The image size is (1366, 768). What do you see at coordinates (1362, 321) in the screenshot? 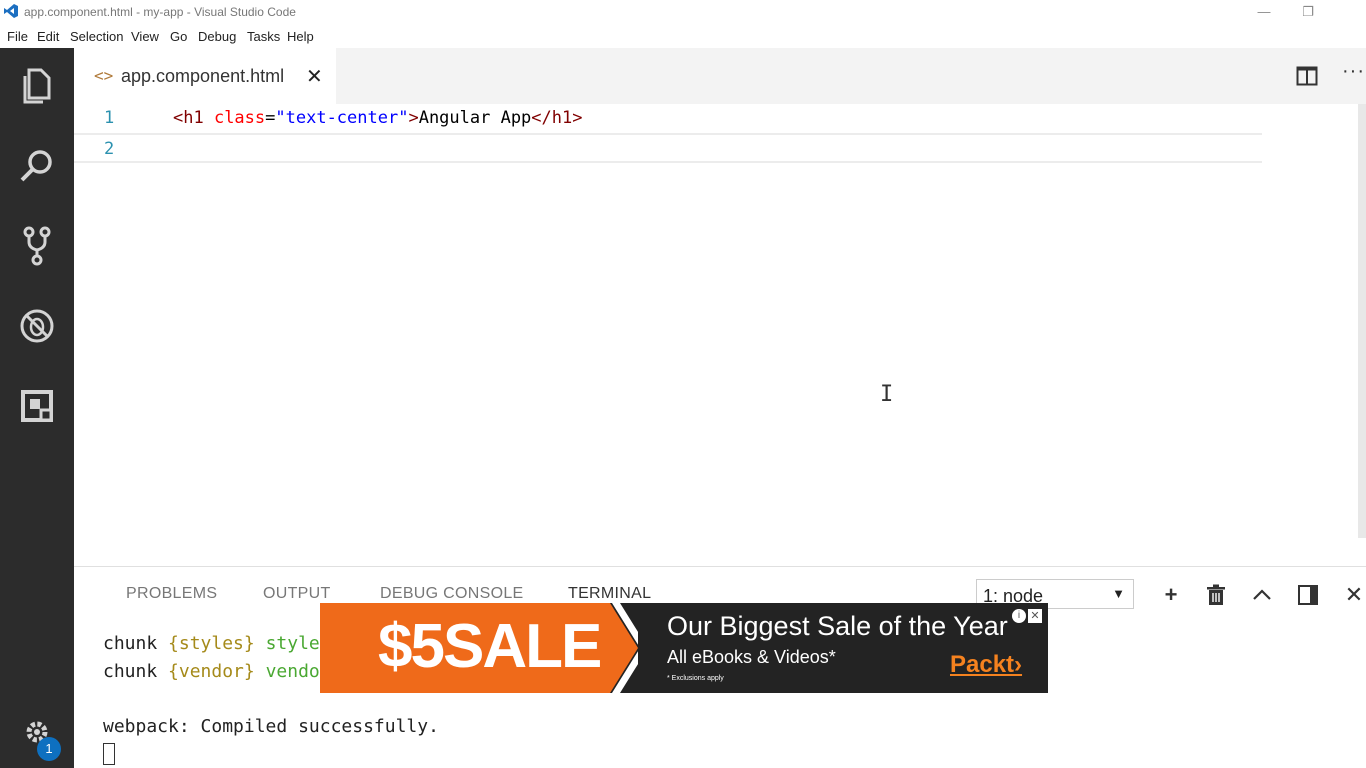
I see `editor-scrollbar` at bounding box center [1362, 321].